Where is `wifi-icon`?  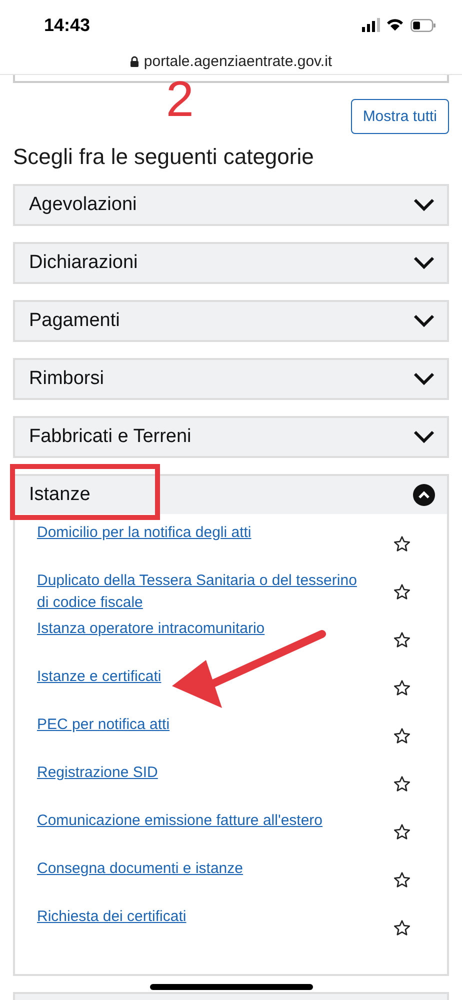 wifi-icon is located at coordinates (395, 25).